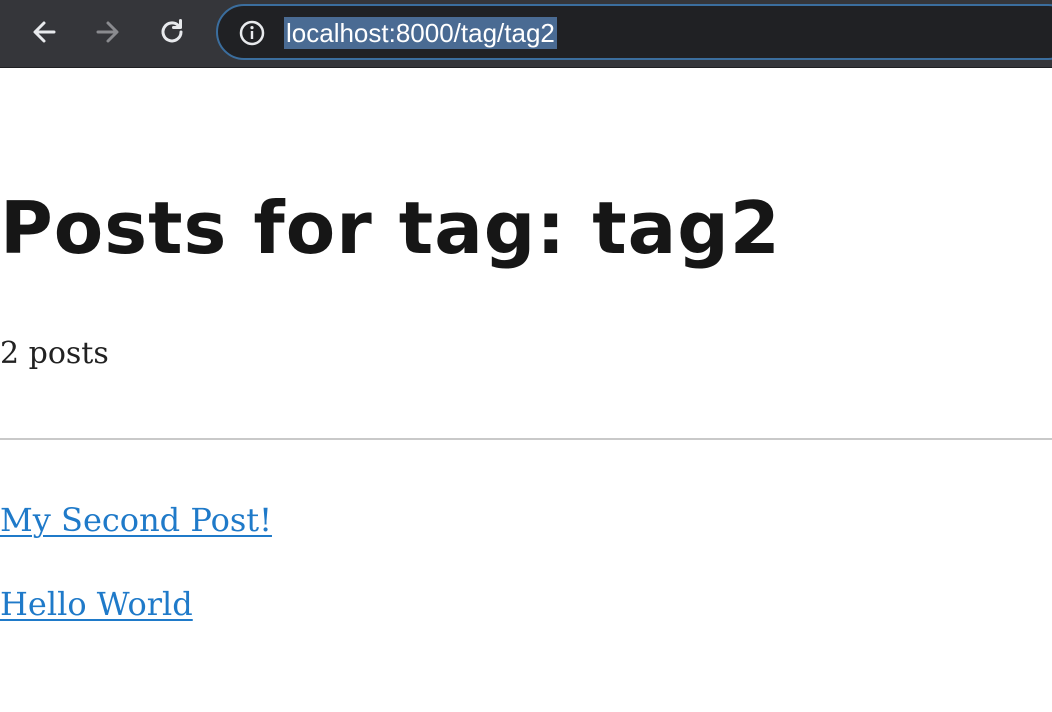 This screenshot has width=1052, height=712. I want to click on url-text: localhost:8000/tag/tag2, so click(420, 33).